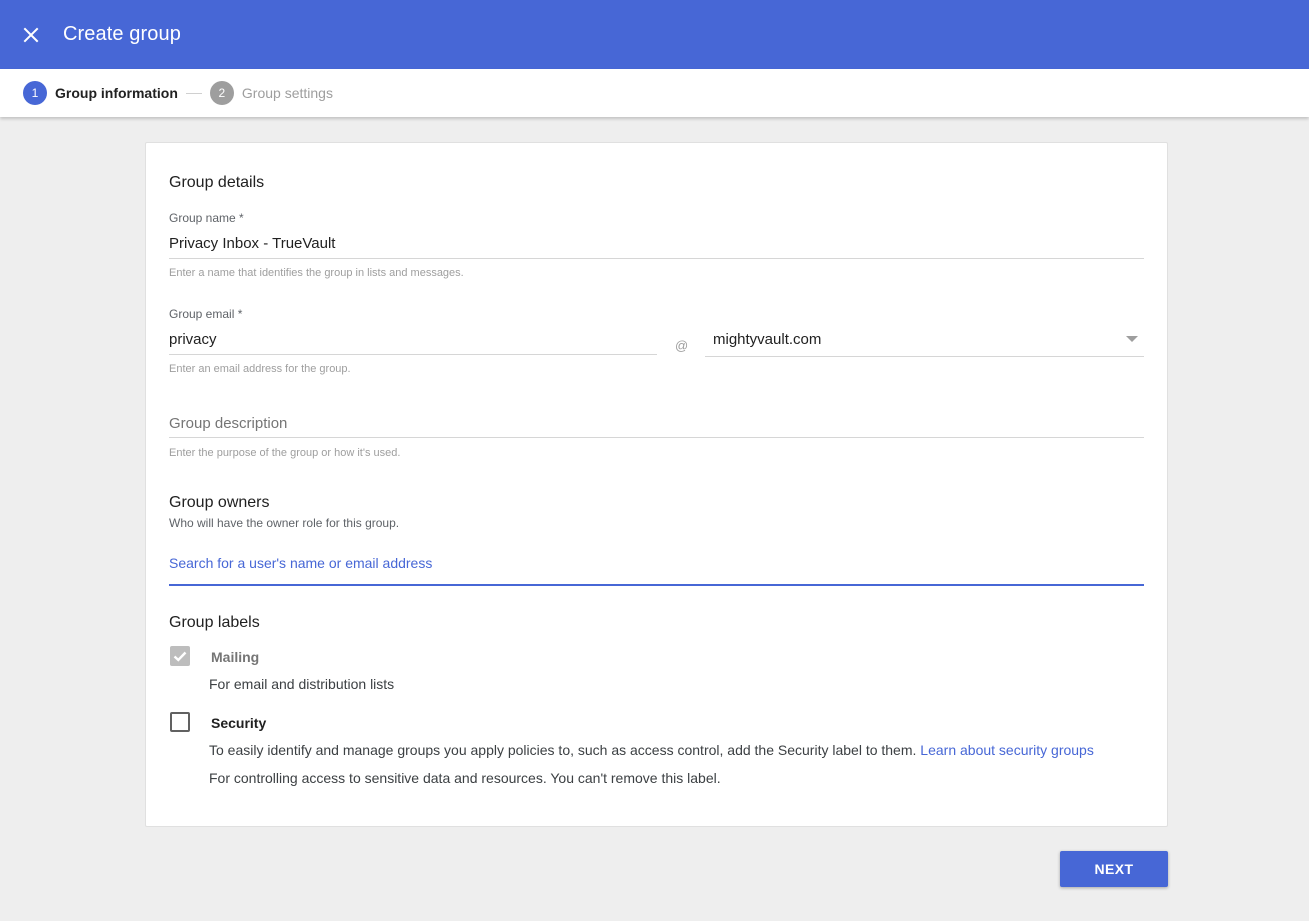 This screenshot has height=921, width=1309. What do you see at coordinates (206, 218) in the screenshot?
I see `group-name-label: Group name *` at bounding box center [206, 218].